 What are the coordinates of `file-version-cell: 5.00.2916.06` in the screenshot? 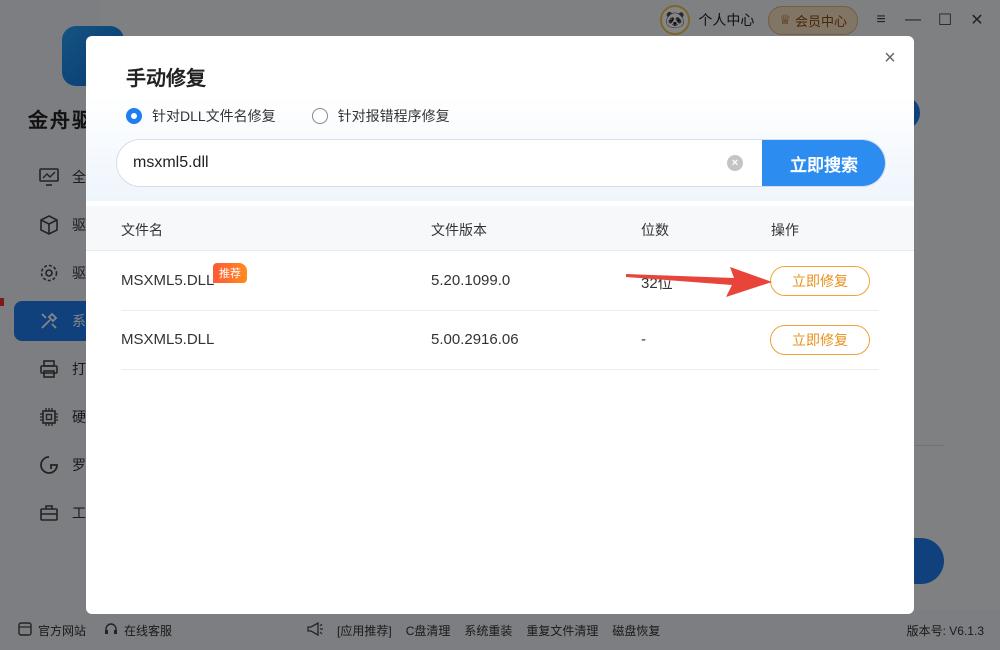 It's located at (475, 339).